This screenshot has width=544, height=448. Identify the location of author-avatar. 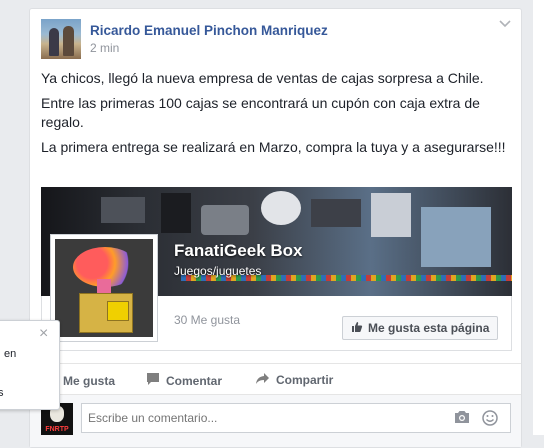
(61, 39).